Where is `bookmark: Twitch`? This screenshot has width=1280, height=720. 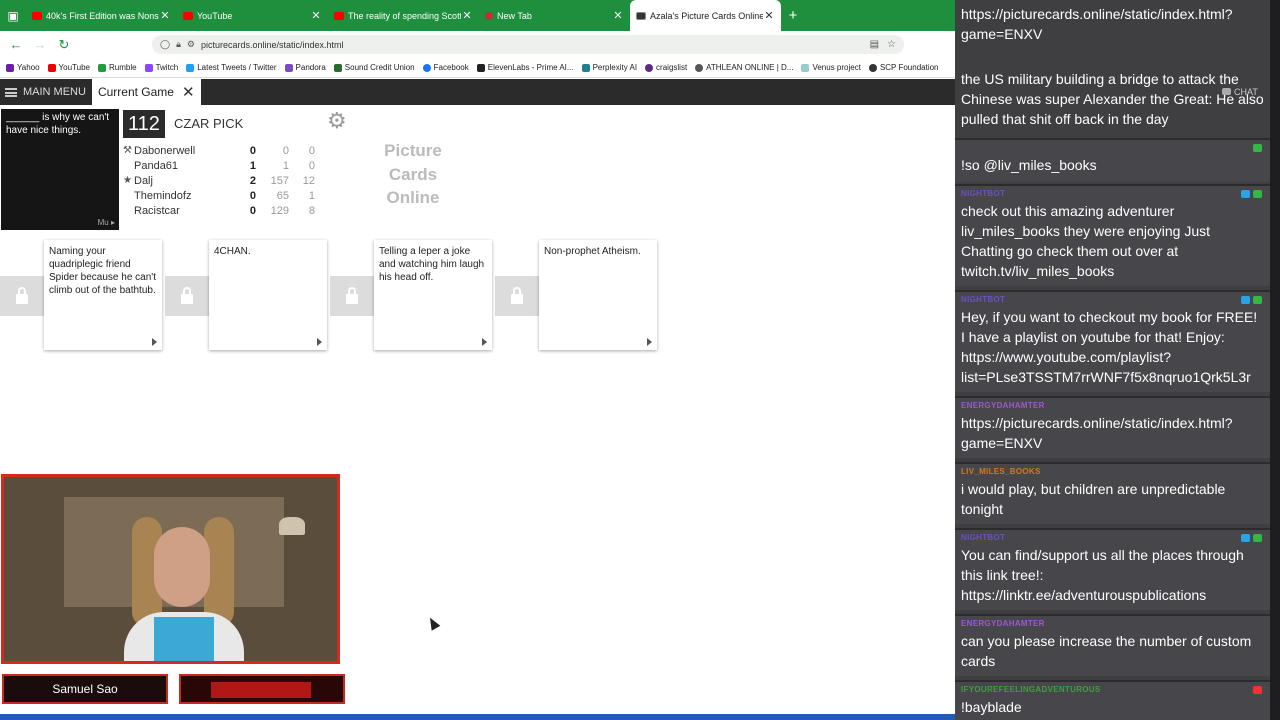
bookmark: Twitch is located at coordinates (161, 67).